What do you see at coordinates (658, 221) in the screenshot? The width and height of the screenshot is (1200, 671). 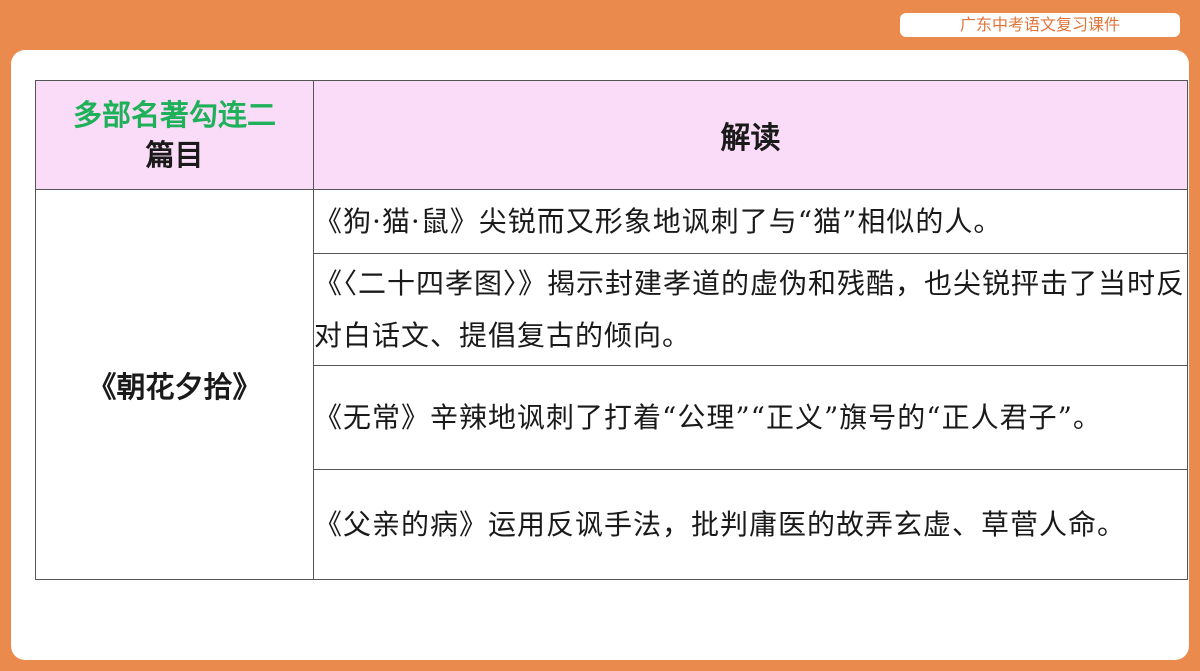 I see `interpretation-text: 《狗·猫·鼠》尖锐而又形象地讽刺了与“猫”相似的人。` at bounding box center [658, 221].